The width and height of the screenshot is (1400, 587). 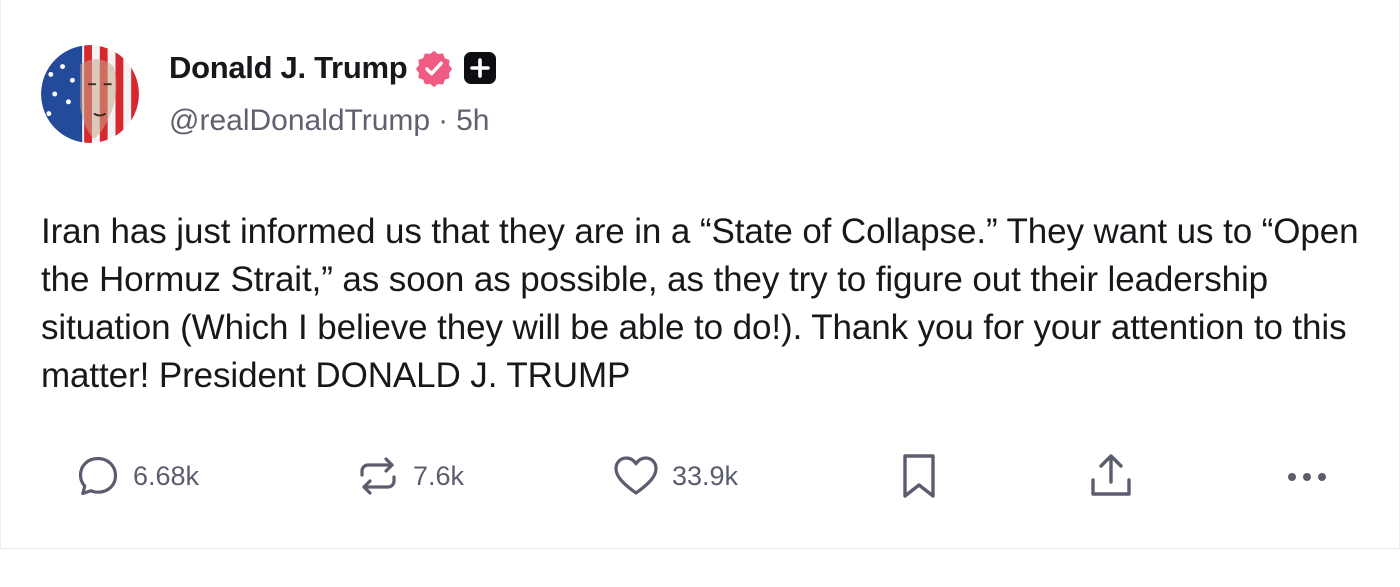 I want to click on share-button, so click(x=1111, y=476).